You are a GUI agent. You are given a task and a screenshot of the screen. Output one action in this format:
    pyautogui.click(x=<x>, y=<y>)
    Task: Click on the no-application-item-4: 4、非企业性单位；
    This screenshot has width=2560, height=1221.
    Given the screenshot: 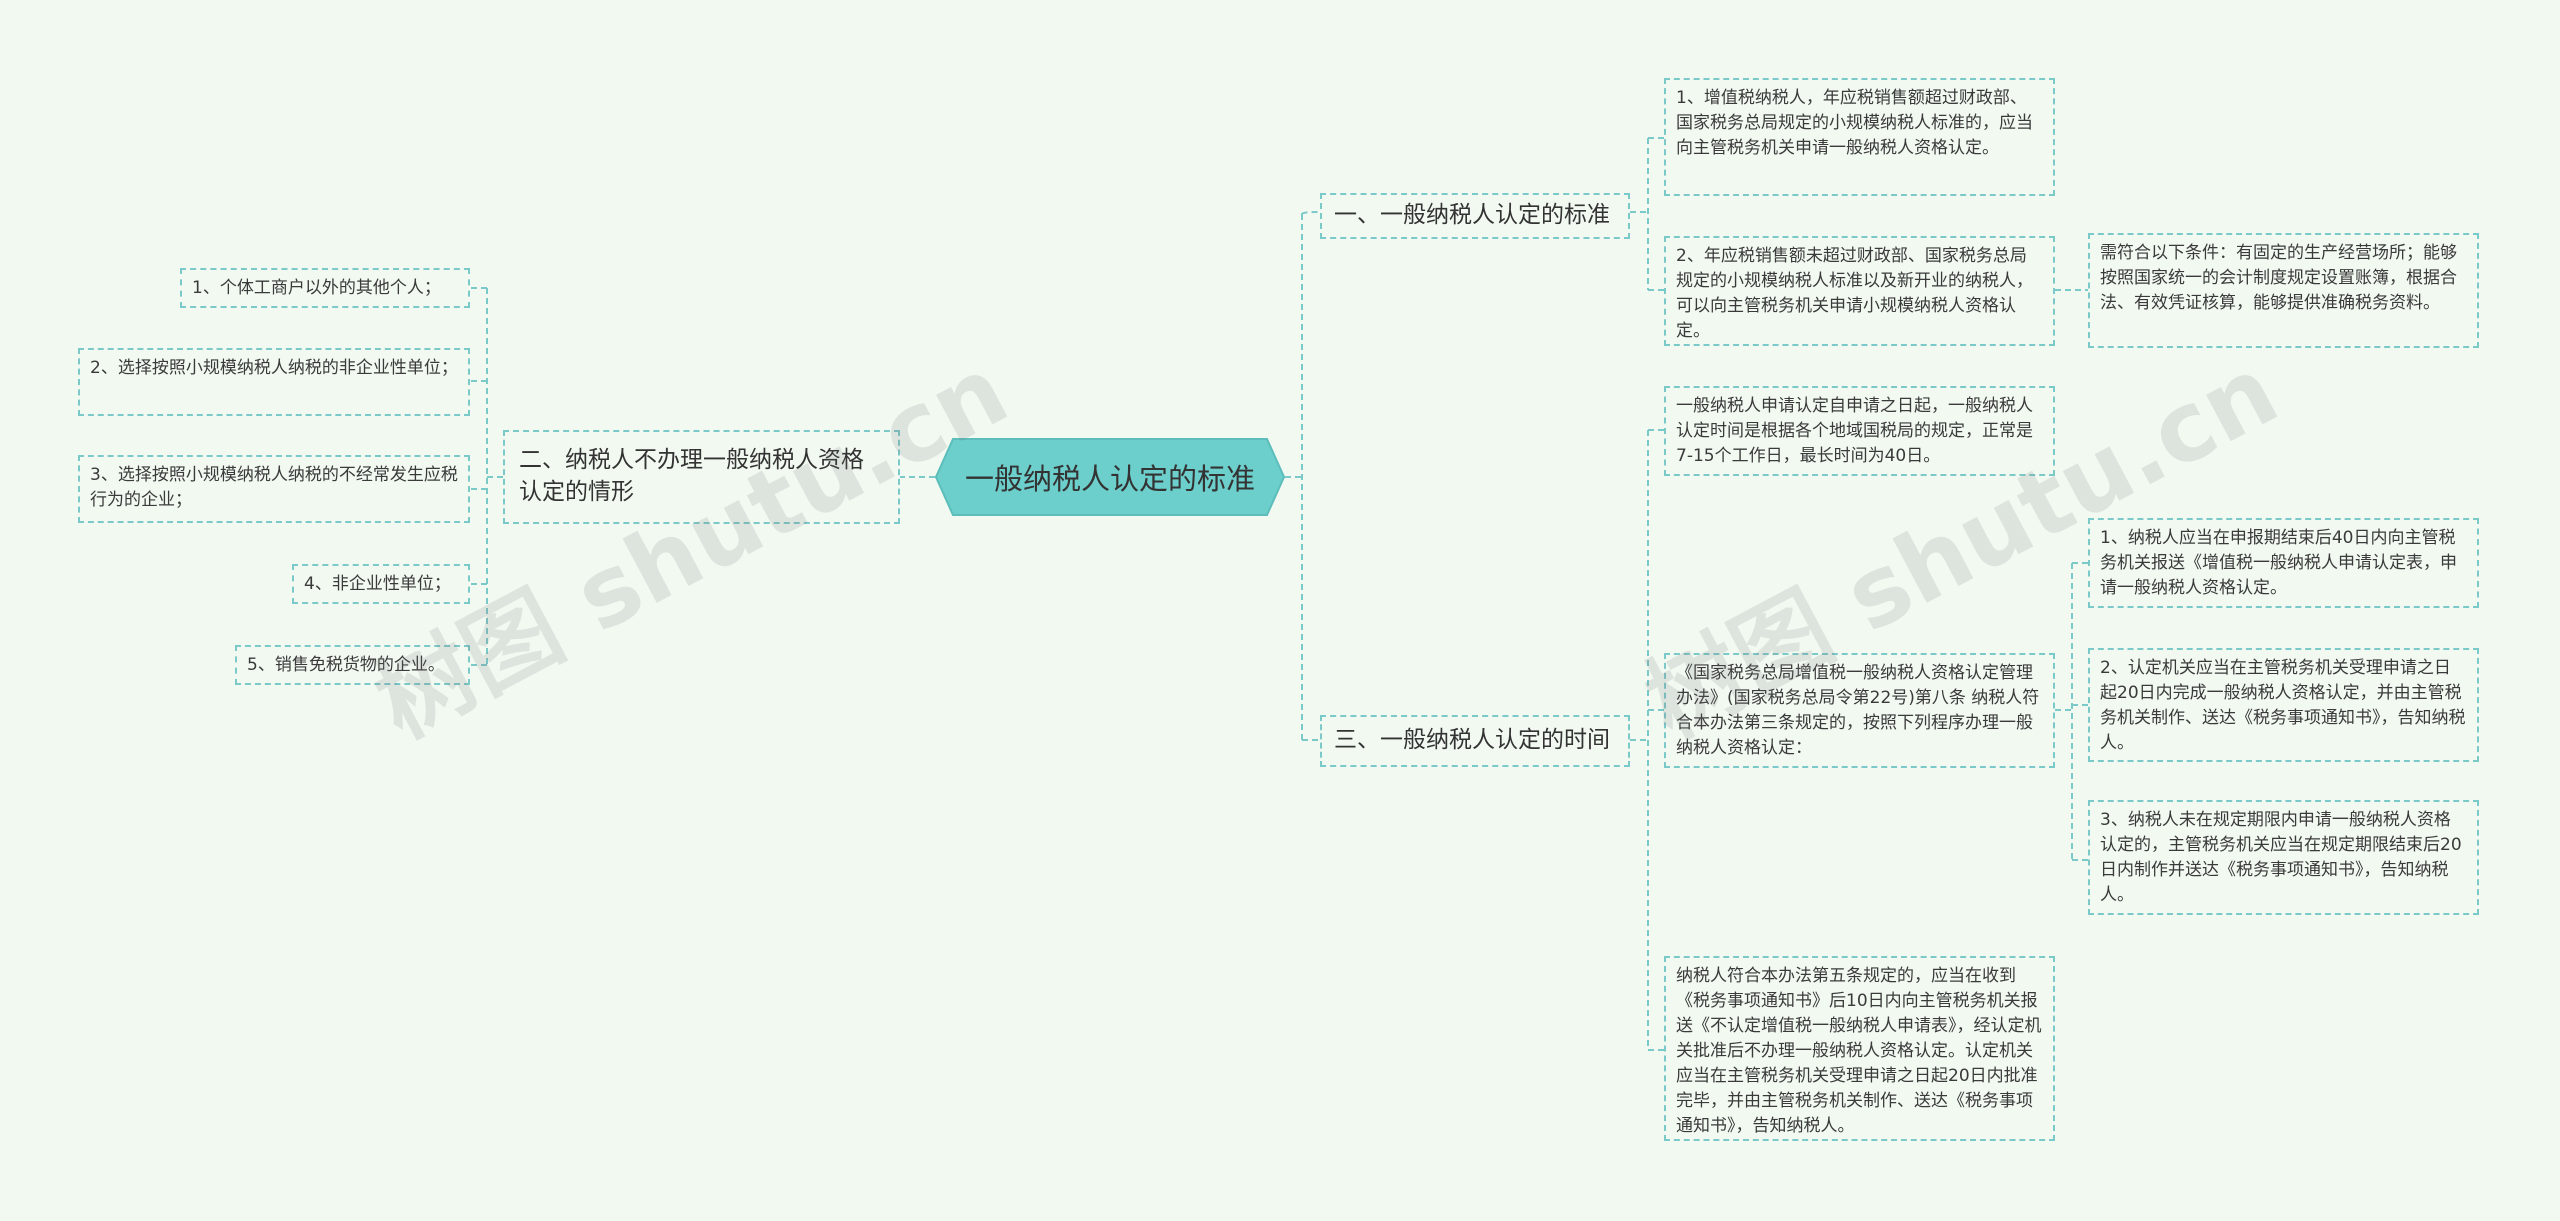 What is the action you would take?
    pyautogui.click(x=381, y=584)
    